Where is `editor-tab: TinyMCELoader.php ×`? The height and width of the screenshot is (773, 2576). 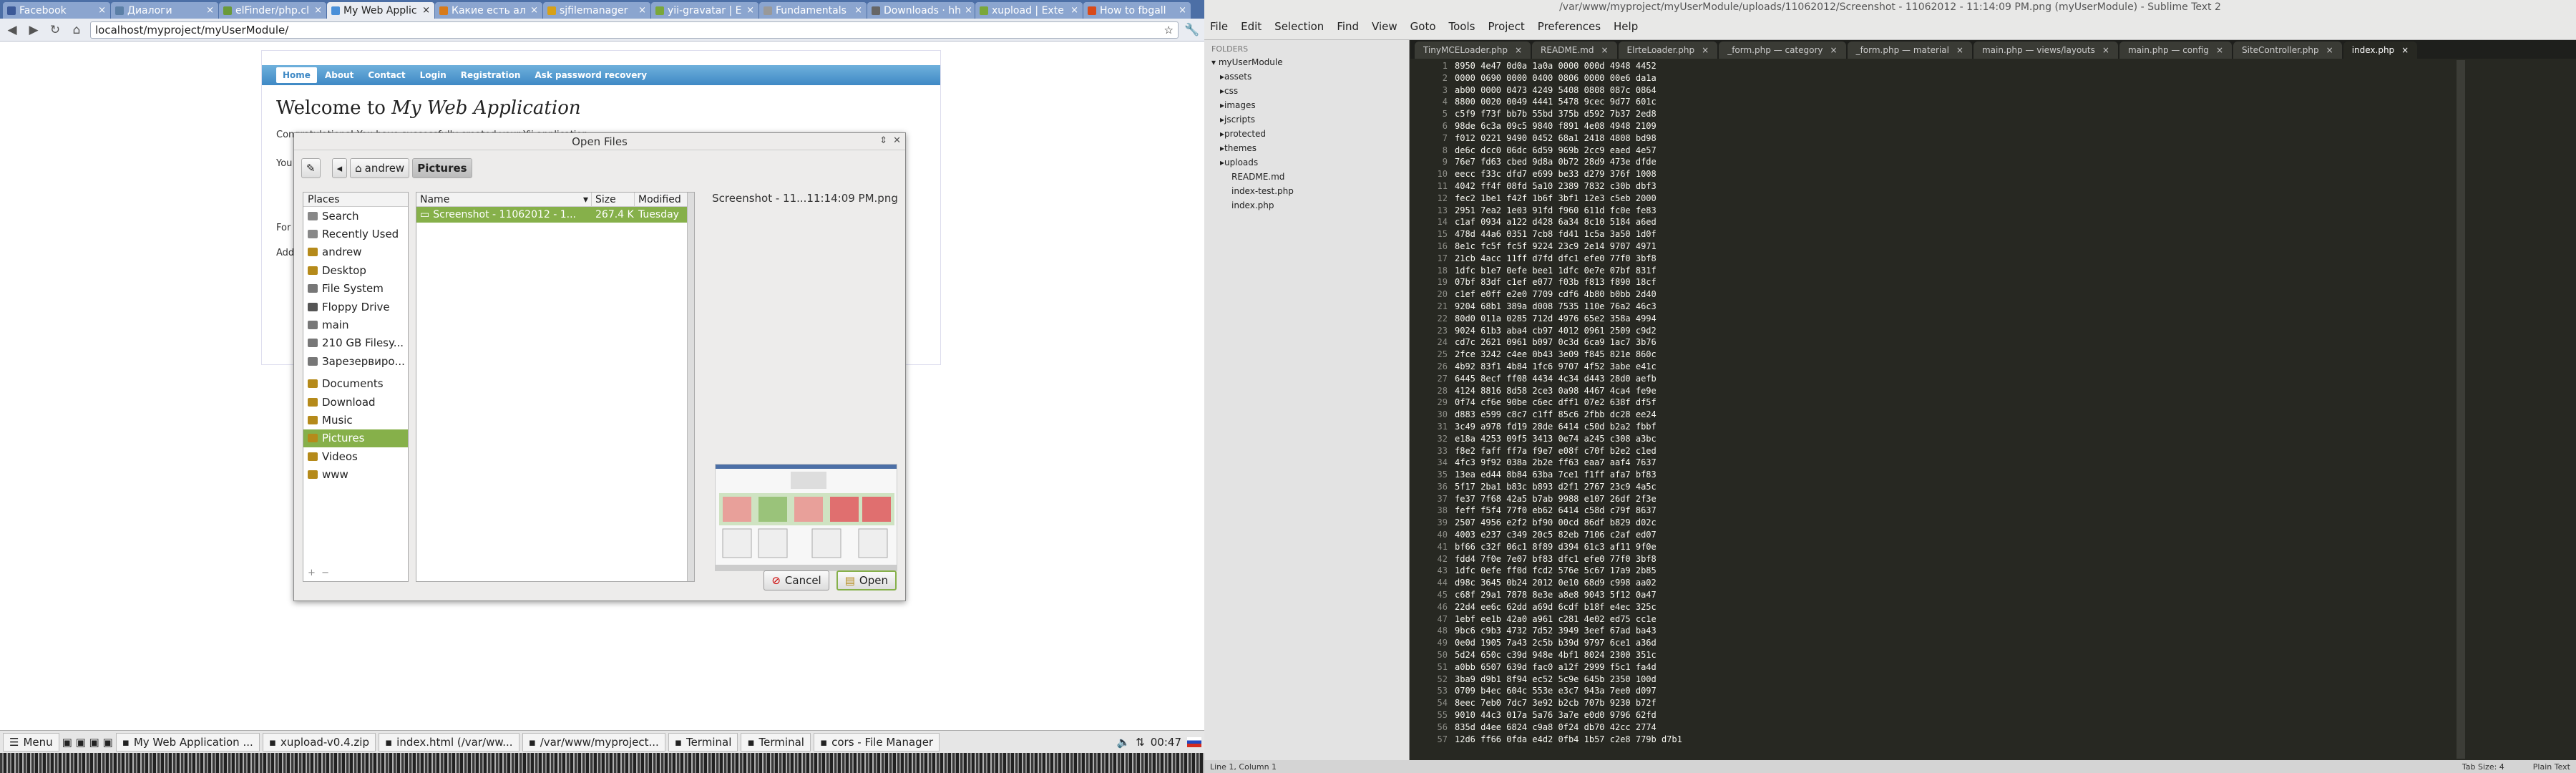 editor-tab: TinyMCELoader.php × is located at coordinates (1473, 50).